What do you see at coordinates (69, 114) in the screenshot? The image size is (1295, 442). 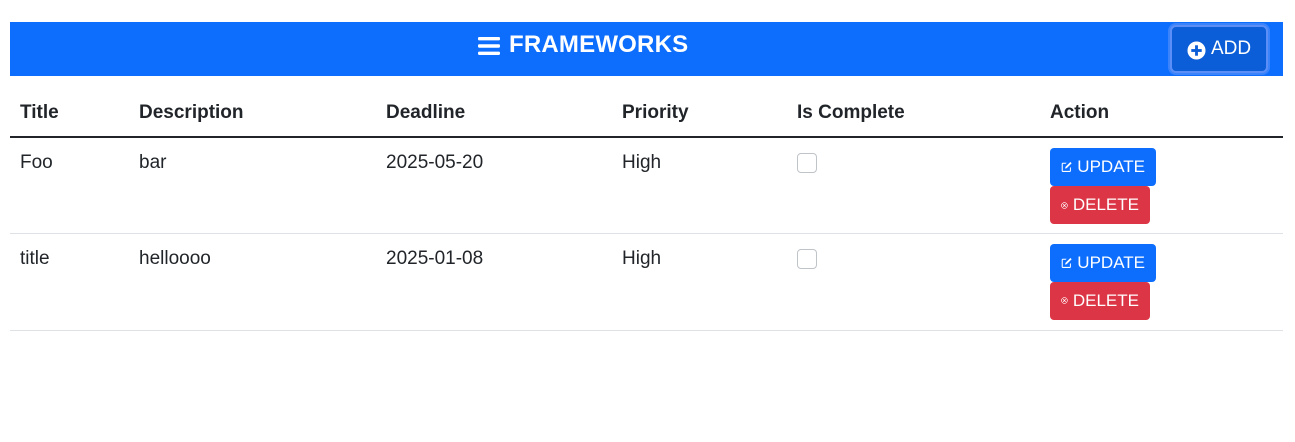 I see `column-header-title: Title` at bounding box center [69, 114].